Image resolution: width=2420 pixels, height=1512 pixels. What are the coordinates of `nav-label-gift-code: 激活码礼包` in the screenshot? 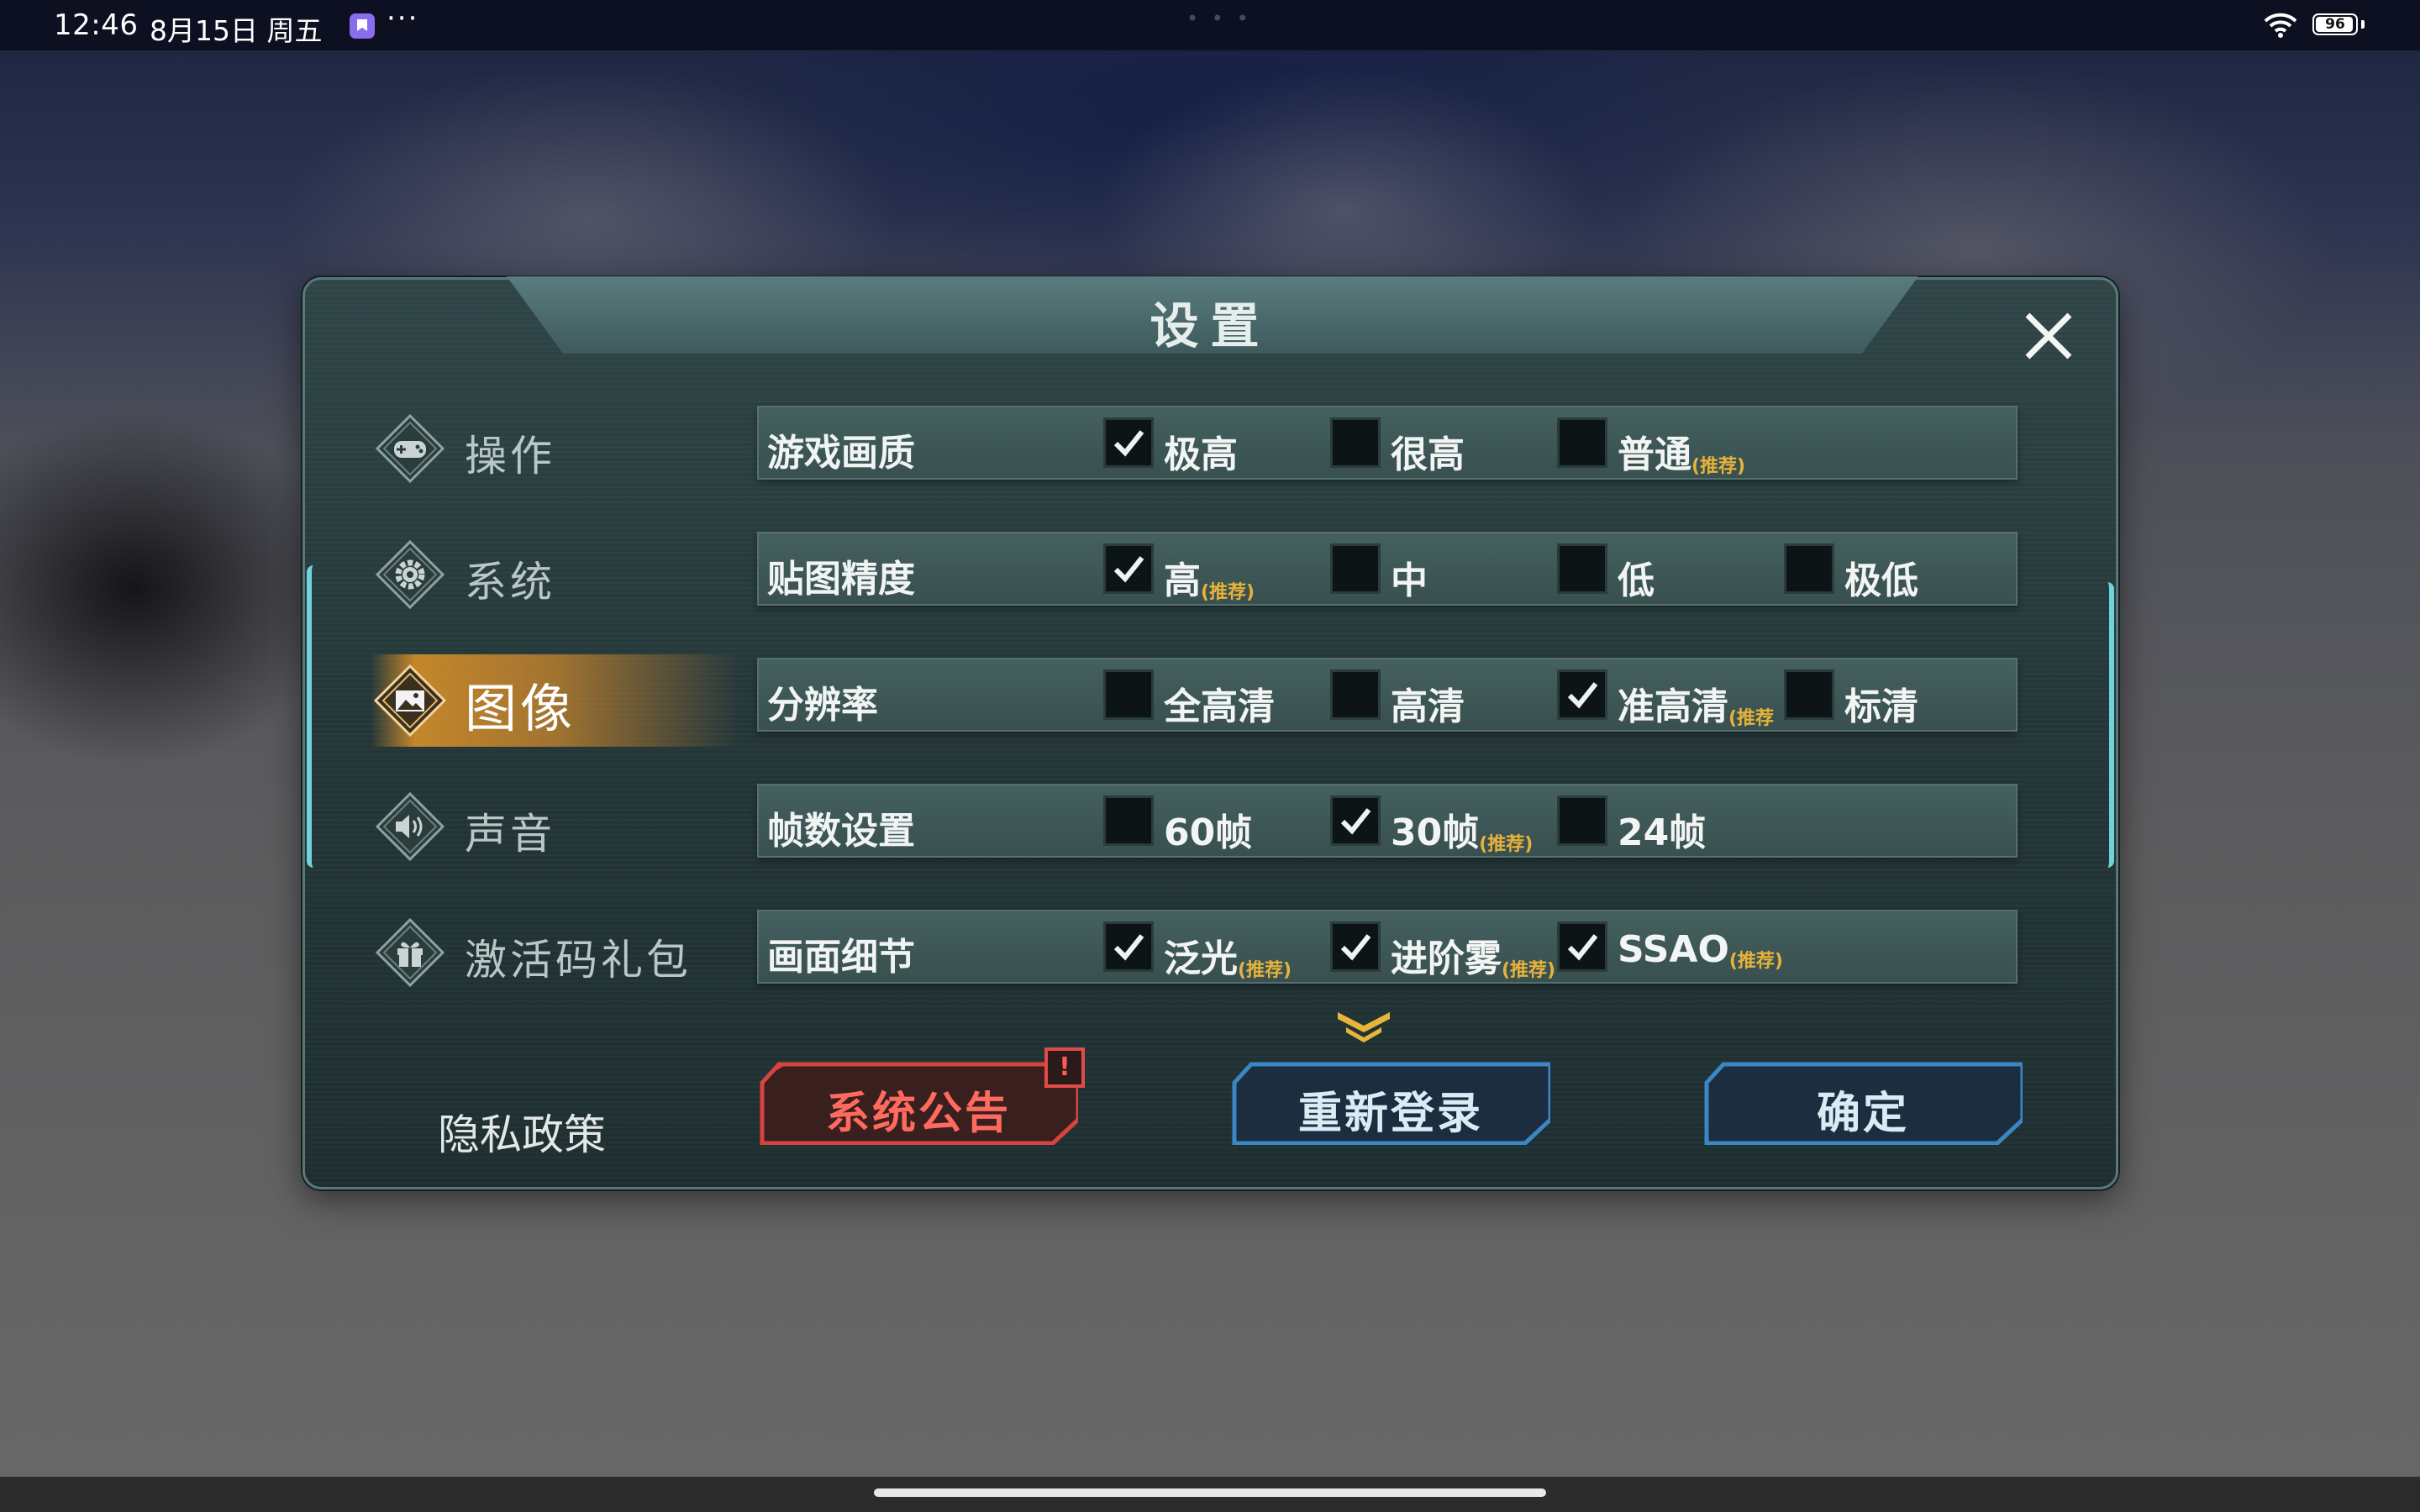 It's located at (578, 960).